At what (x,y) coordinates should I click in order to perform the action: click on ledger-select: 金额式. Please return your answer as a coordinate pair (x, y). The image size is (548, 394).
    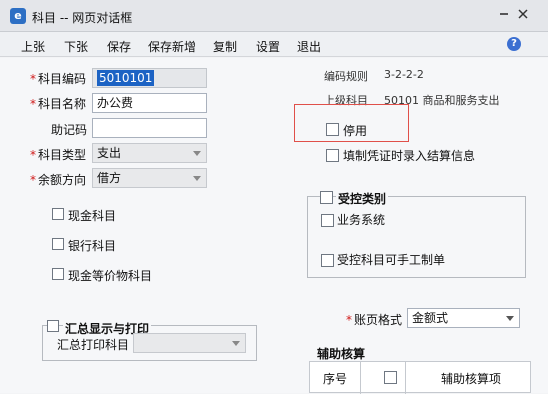
    Looking at the image, I should click on (463, 318).